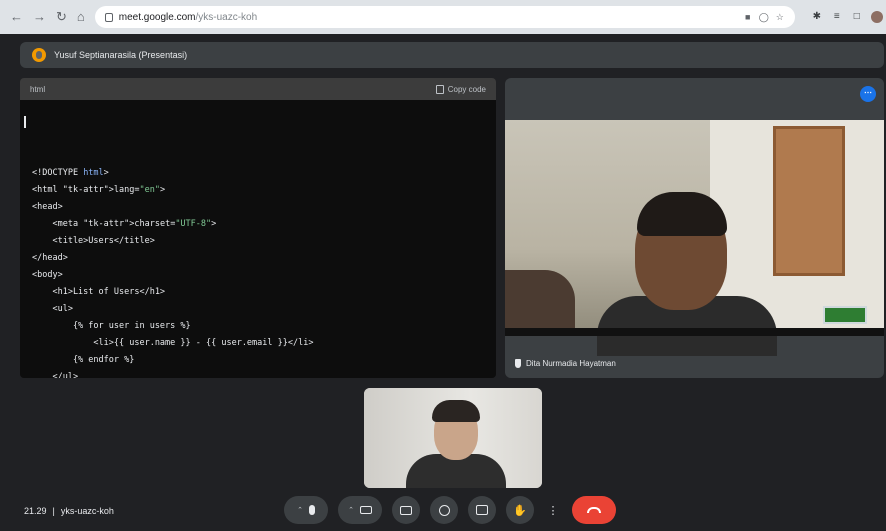 This screenshot has width=886, height=531. I want to click on meeting-time: 21.29, so click(35, 511).